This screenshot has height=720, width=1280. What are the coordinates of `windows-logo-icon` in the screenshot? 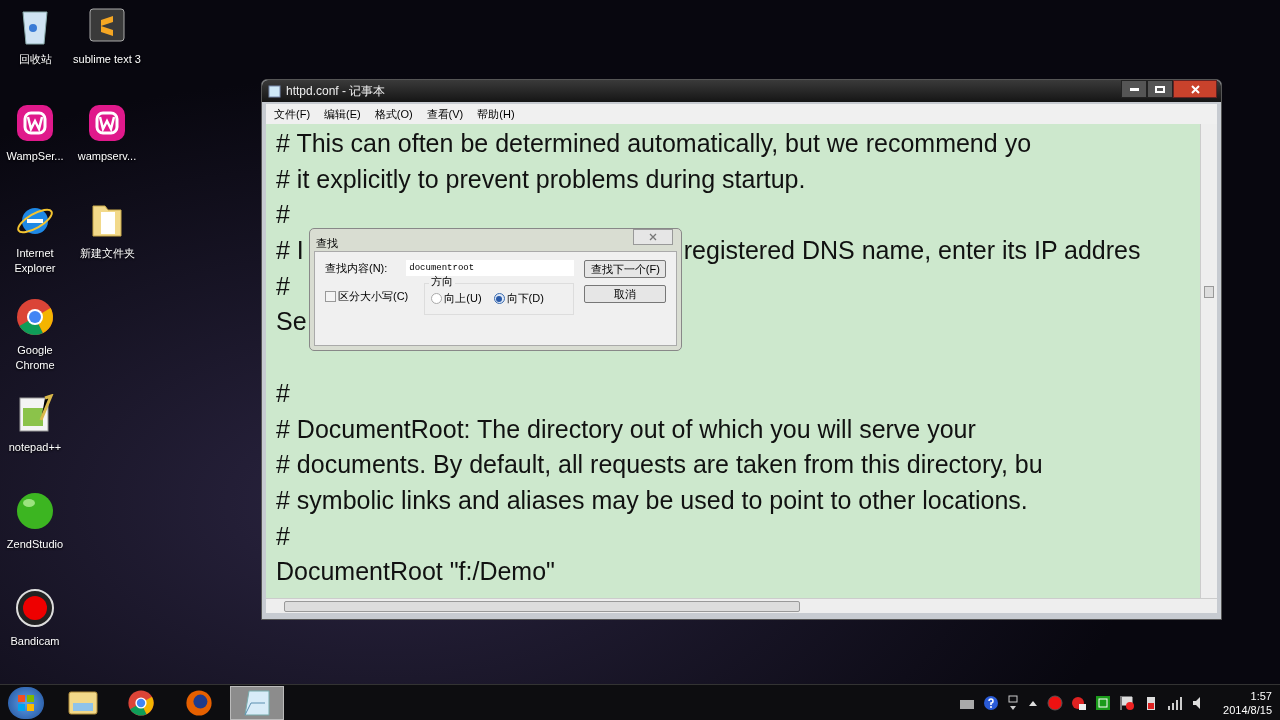 It's located at (26, 702).